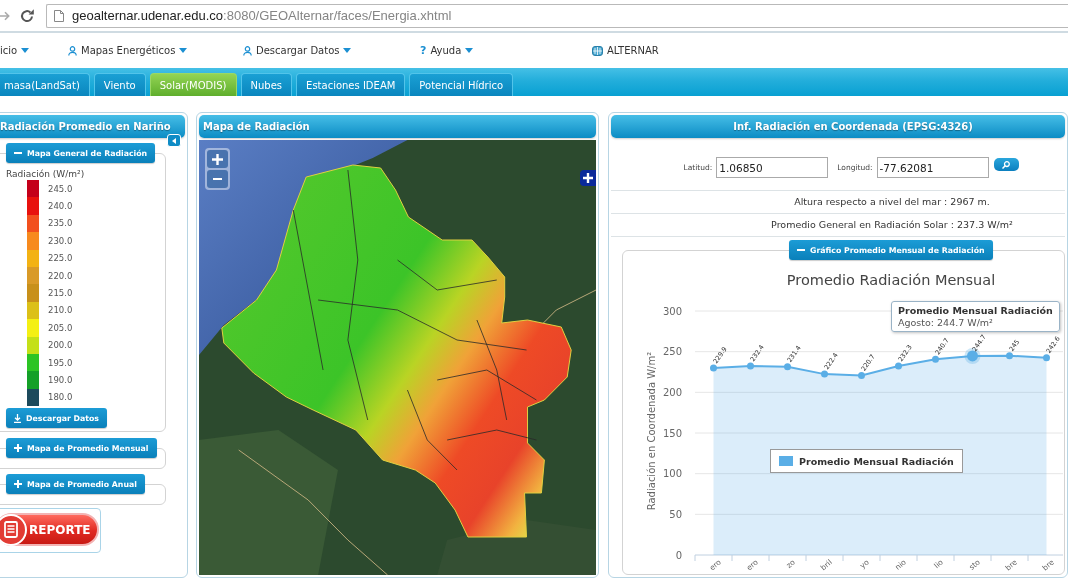  What do you see at coordinates (772, 167) in the screenshot?
I see `latitude-input: 1.06850` at bounding box center [772, 167].